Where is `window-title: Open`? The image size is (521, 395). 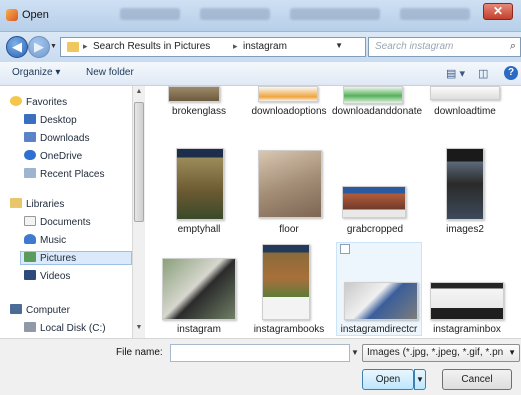 window-title: Open is located at coordinates (35, 15).